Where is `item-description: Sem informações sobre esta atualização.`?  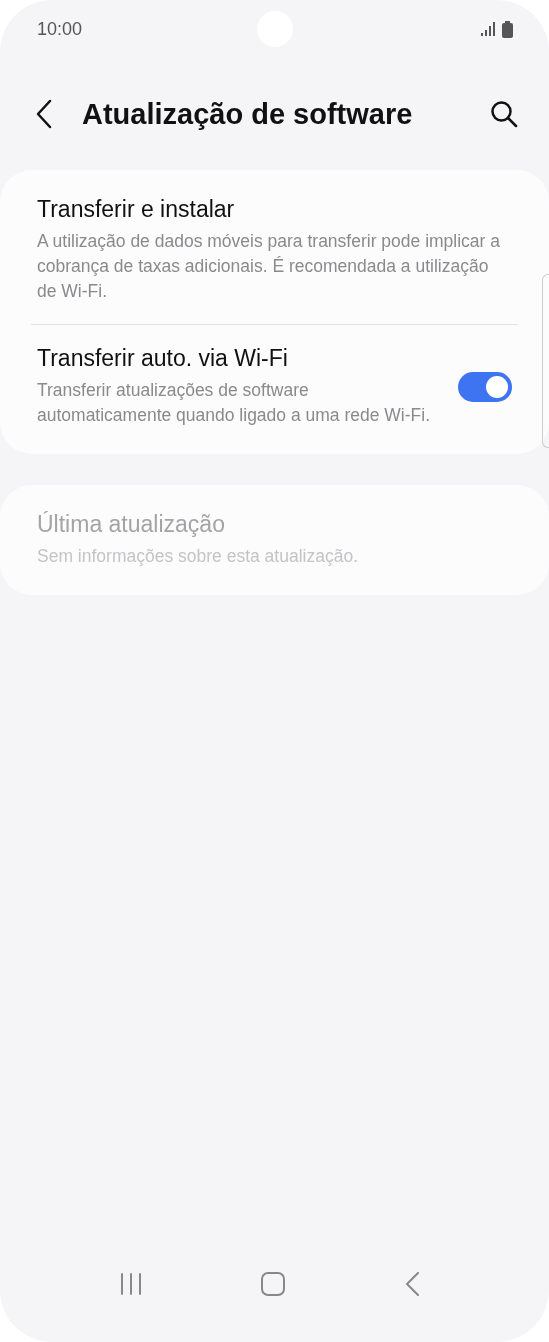 item-description: Sem informações sobre esta atualização. is located at coordinates (198, 556).